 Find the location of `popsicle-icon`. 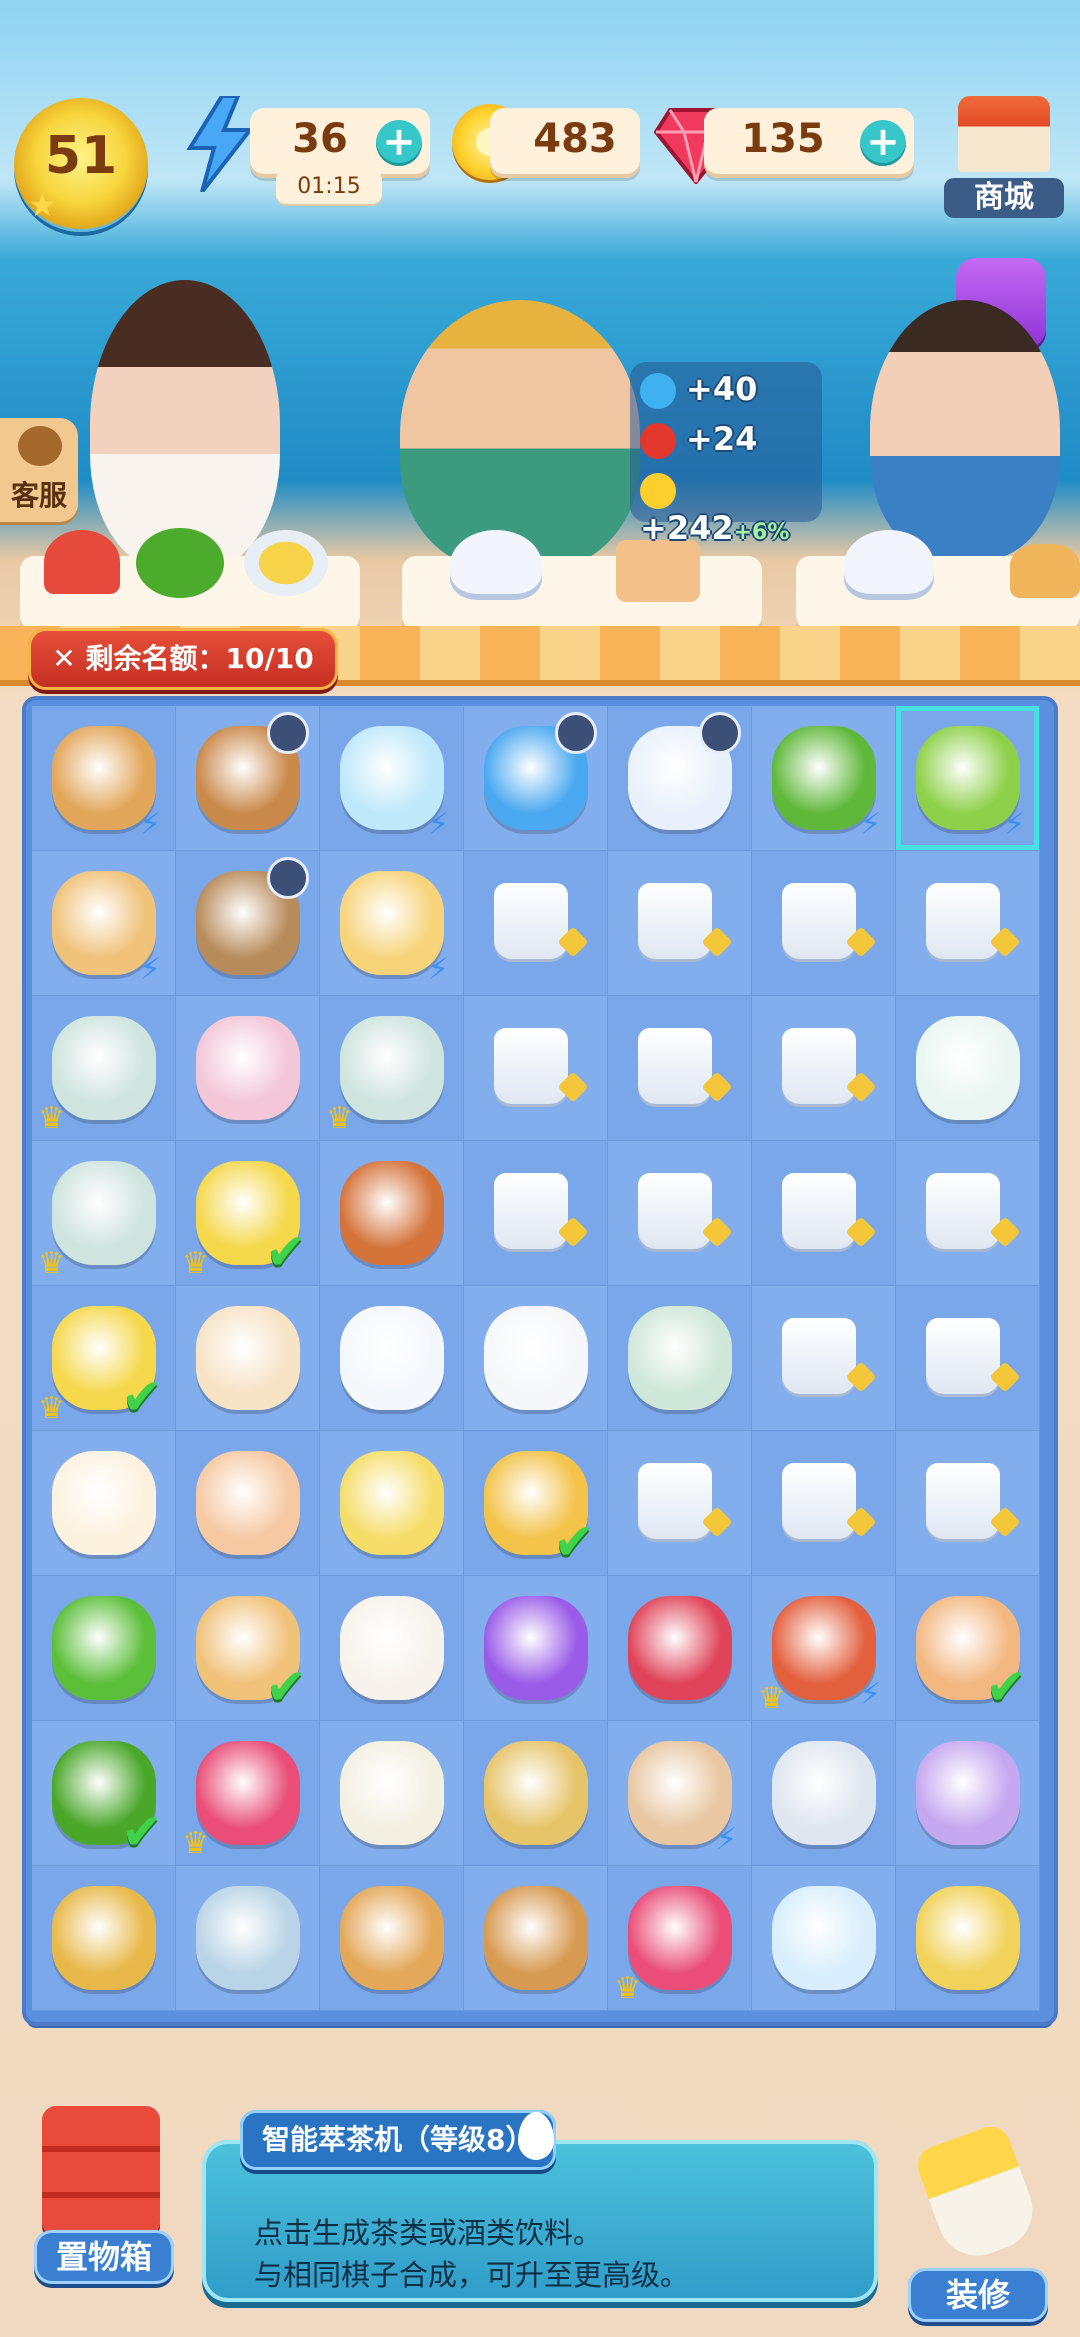

popsicle-icon is located at coordinates (248, 1503).